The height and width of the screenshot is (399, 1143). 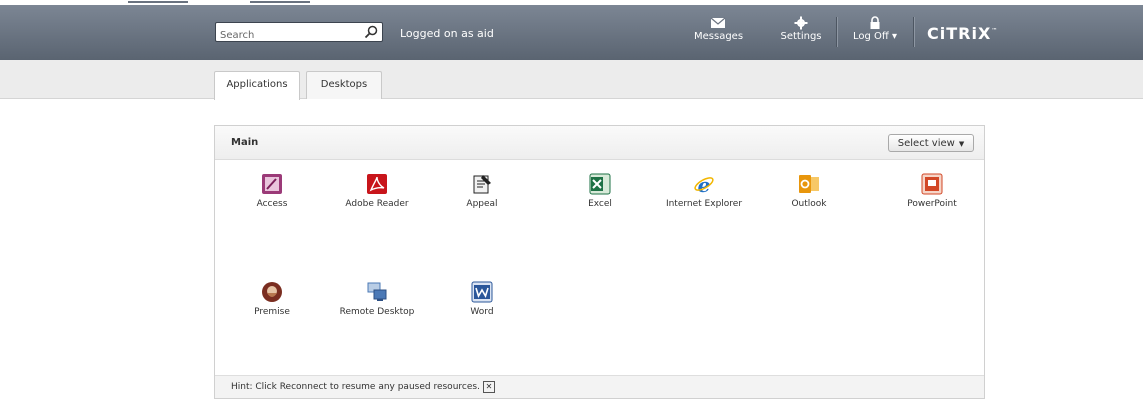 What do you see at coordinates (272, 184) in the screenshot?
I see `access-icon` at bounding box center [272, 184].